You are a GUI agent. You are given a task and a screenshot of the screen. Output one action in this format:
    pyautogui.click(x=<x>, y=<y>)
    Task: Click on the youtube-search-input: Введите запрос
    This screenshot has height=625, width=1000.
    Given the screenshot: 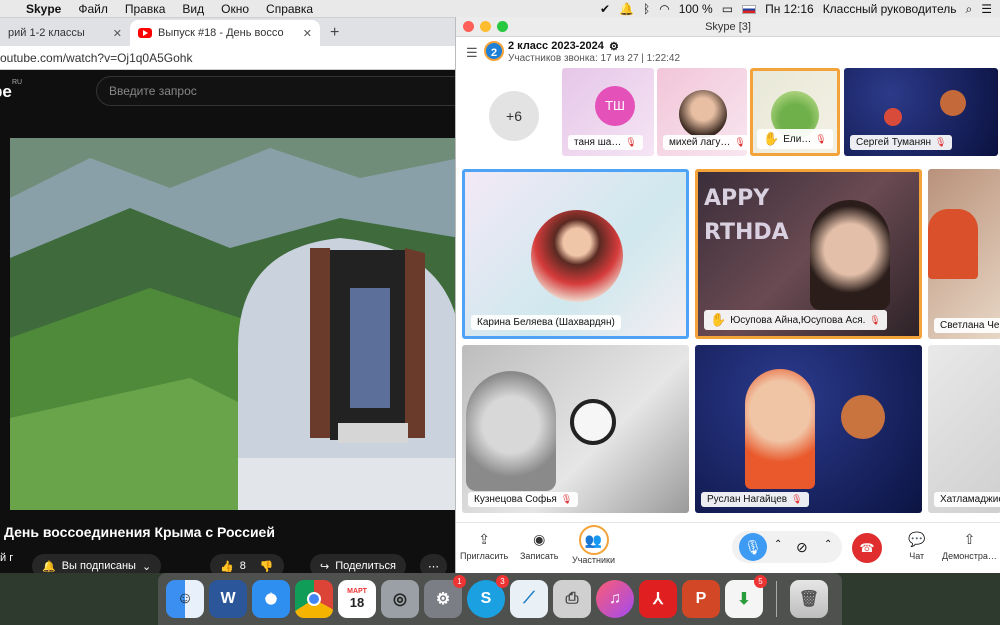 What is the action you would take?
    pyautogui.click(x=276, y=91)
    